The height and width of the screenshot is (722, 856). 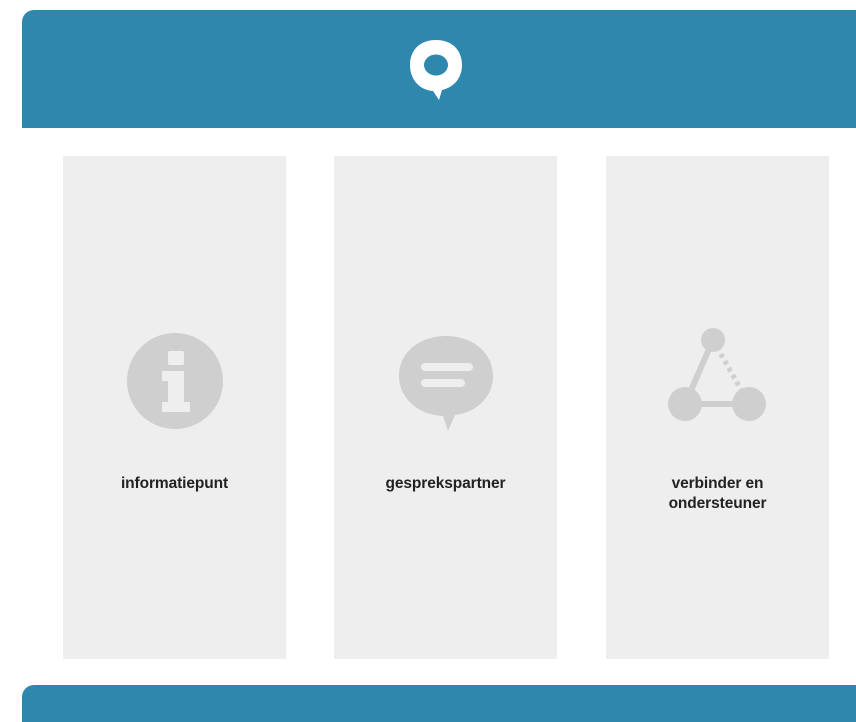 I want to click on card-label-line: ondersteuner, so click(x=717, y=503).